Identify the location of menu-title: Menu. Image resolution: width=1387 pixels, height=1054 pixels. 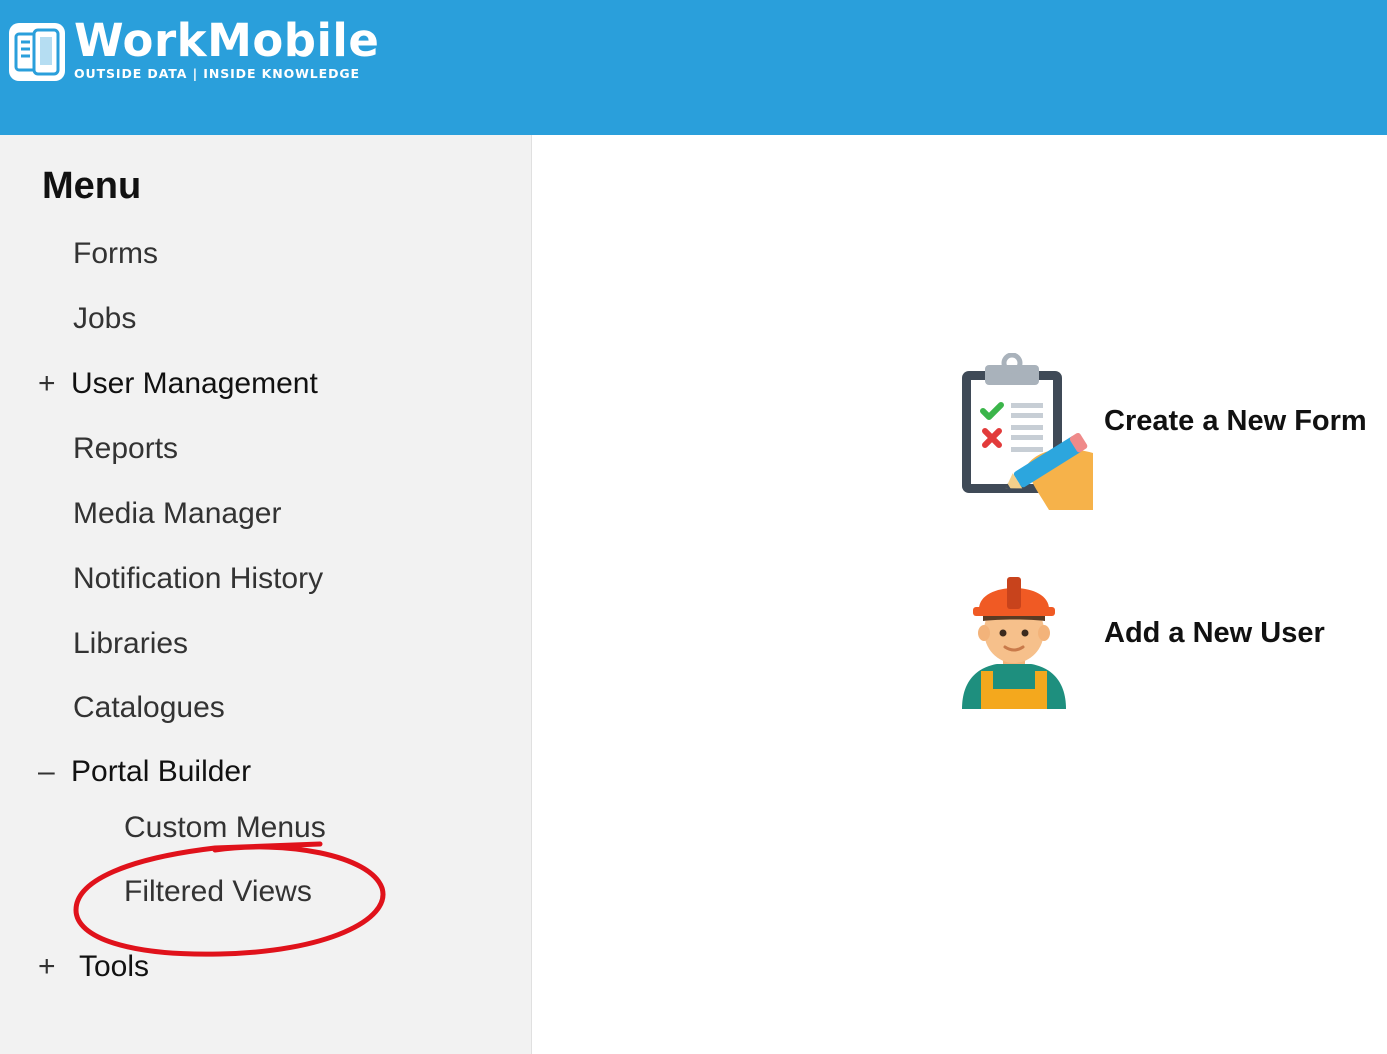
(92, 186).